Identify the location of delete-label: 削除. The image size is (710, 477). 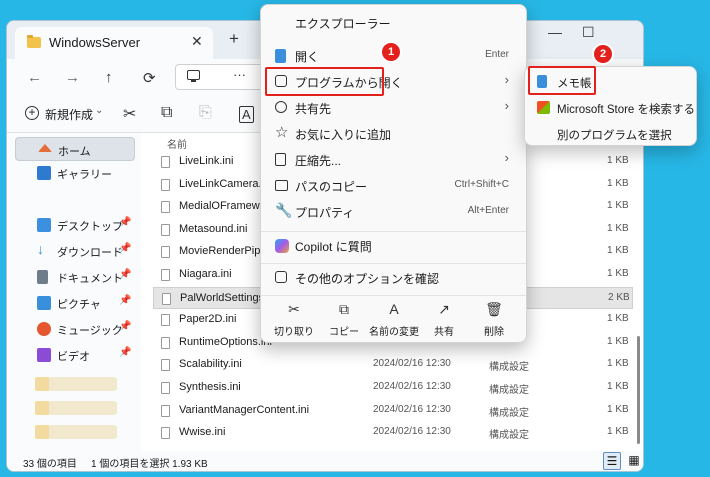
(494, 332).